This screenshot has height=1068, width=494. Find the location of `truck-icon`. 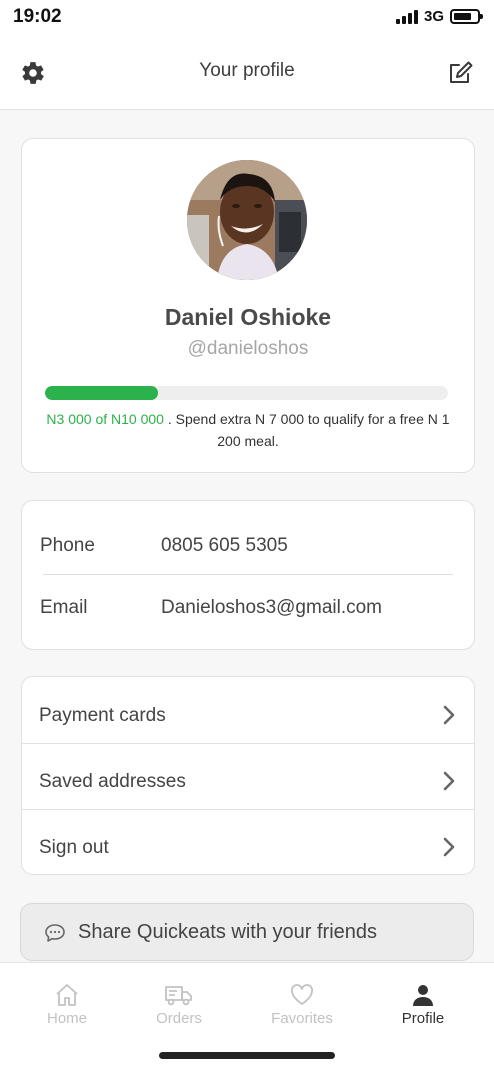

truck-icon is located at coordinates (178, 996).